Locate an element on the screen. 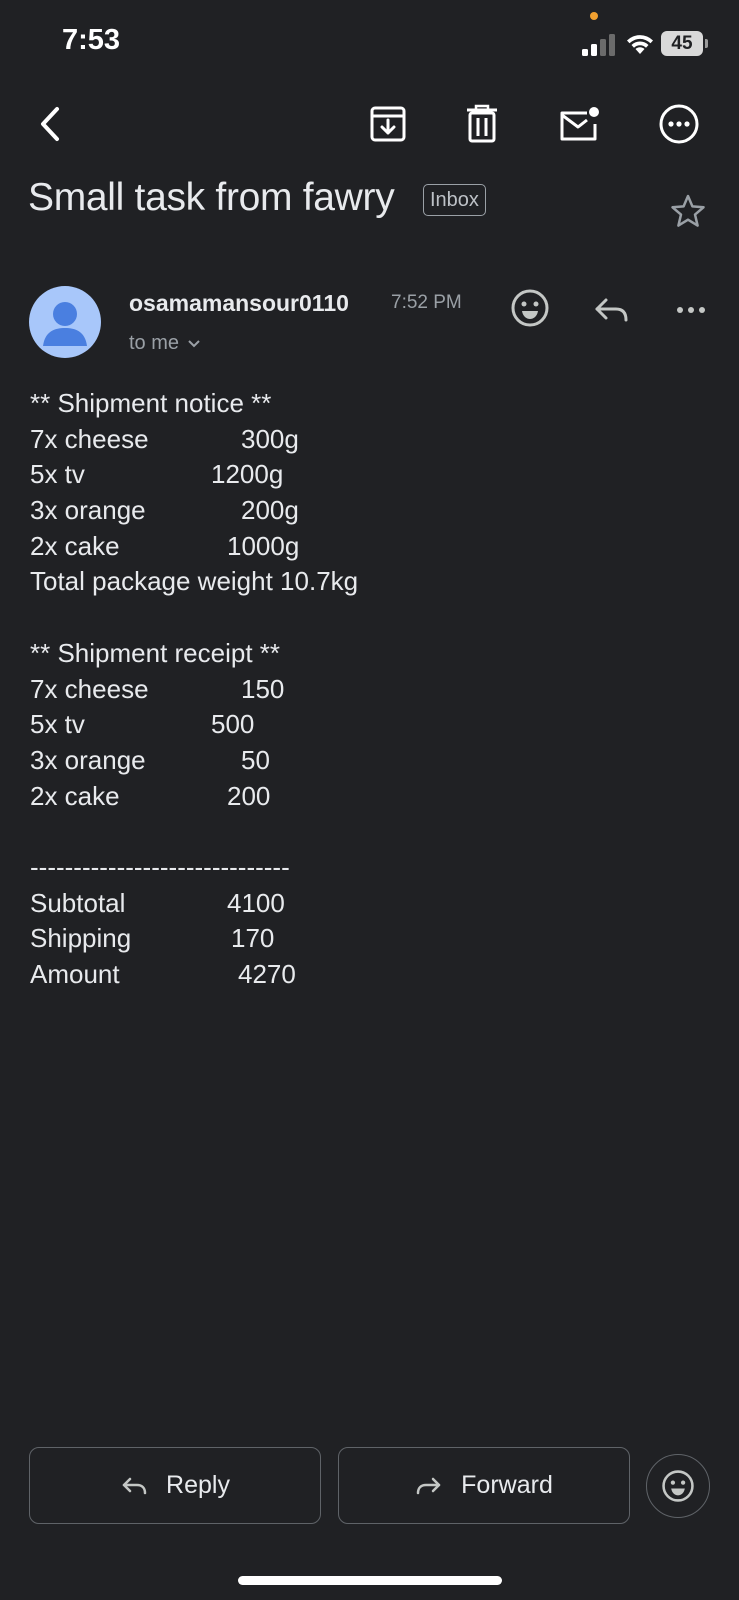  mark-unread-button is located at coordinates (579, 124).